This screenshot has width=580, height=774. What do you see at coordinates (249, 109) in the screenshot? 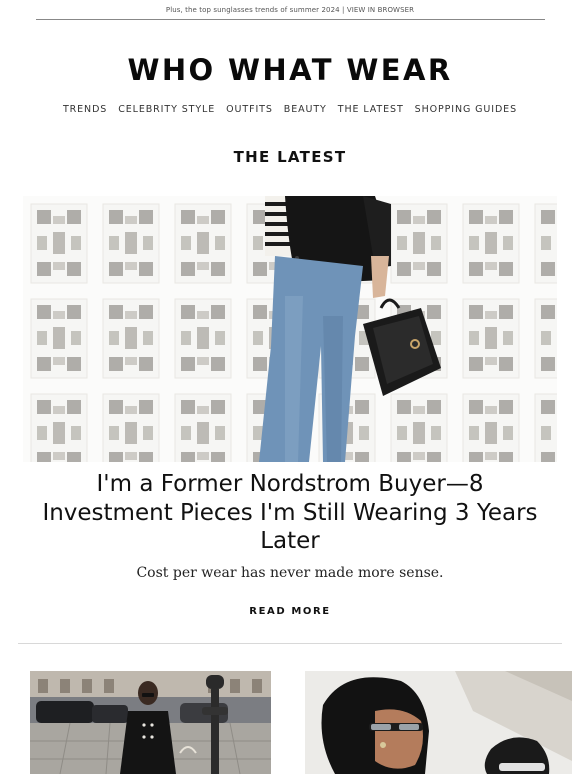
I see `nav-item-outfits: OUTFITS` at bounding box center [249, 109].